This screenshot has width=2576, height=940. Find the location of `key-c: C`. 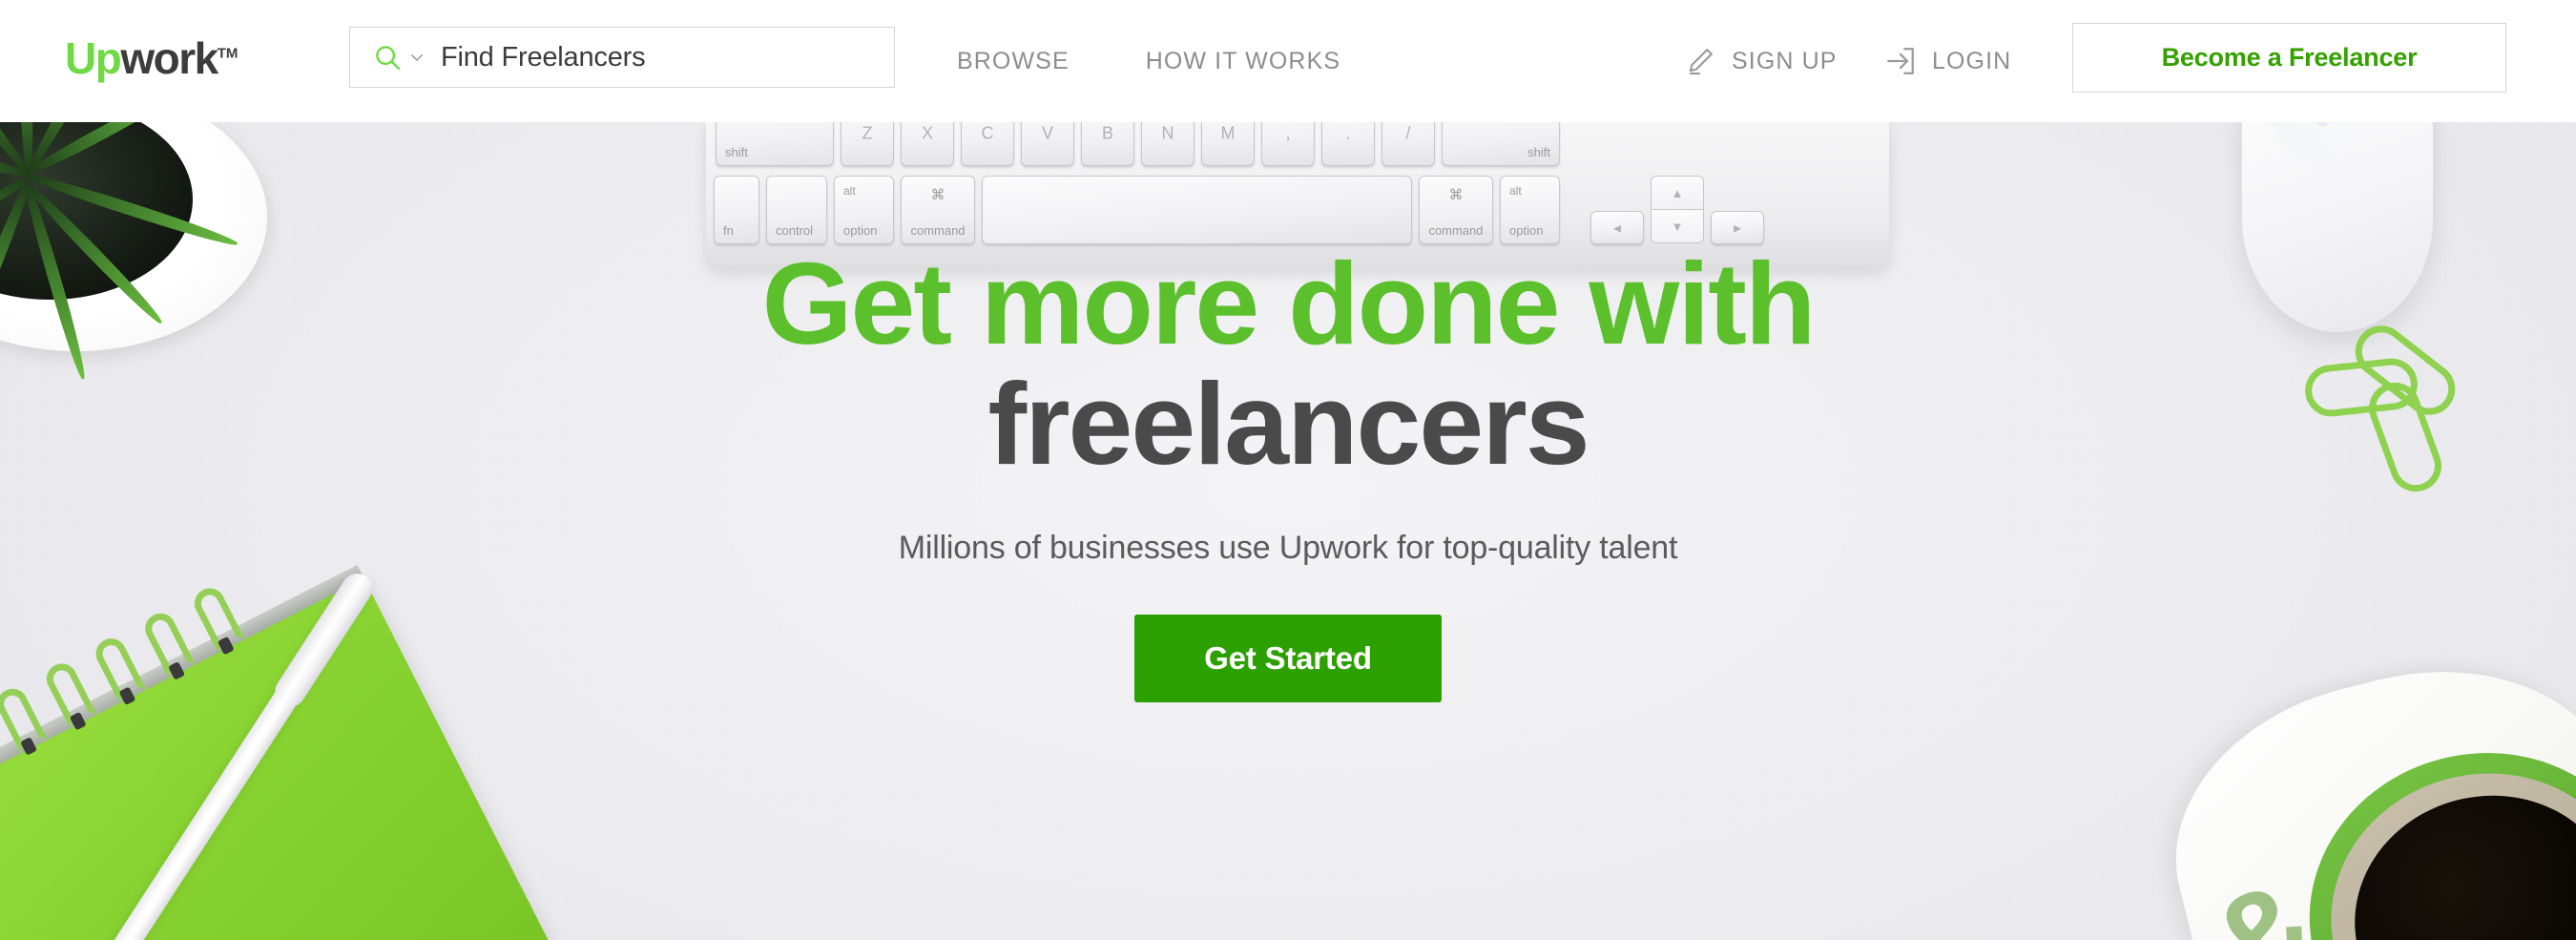

key-c: C is located at coordinates (987, 144).